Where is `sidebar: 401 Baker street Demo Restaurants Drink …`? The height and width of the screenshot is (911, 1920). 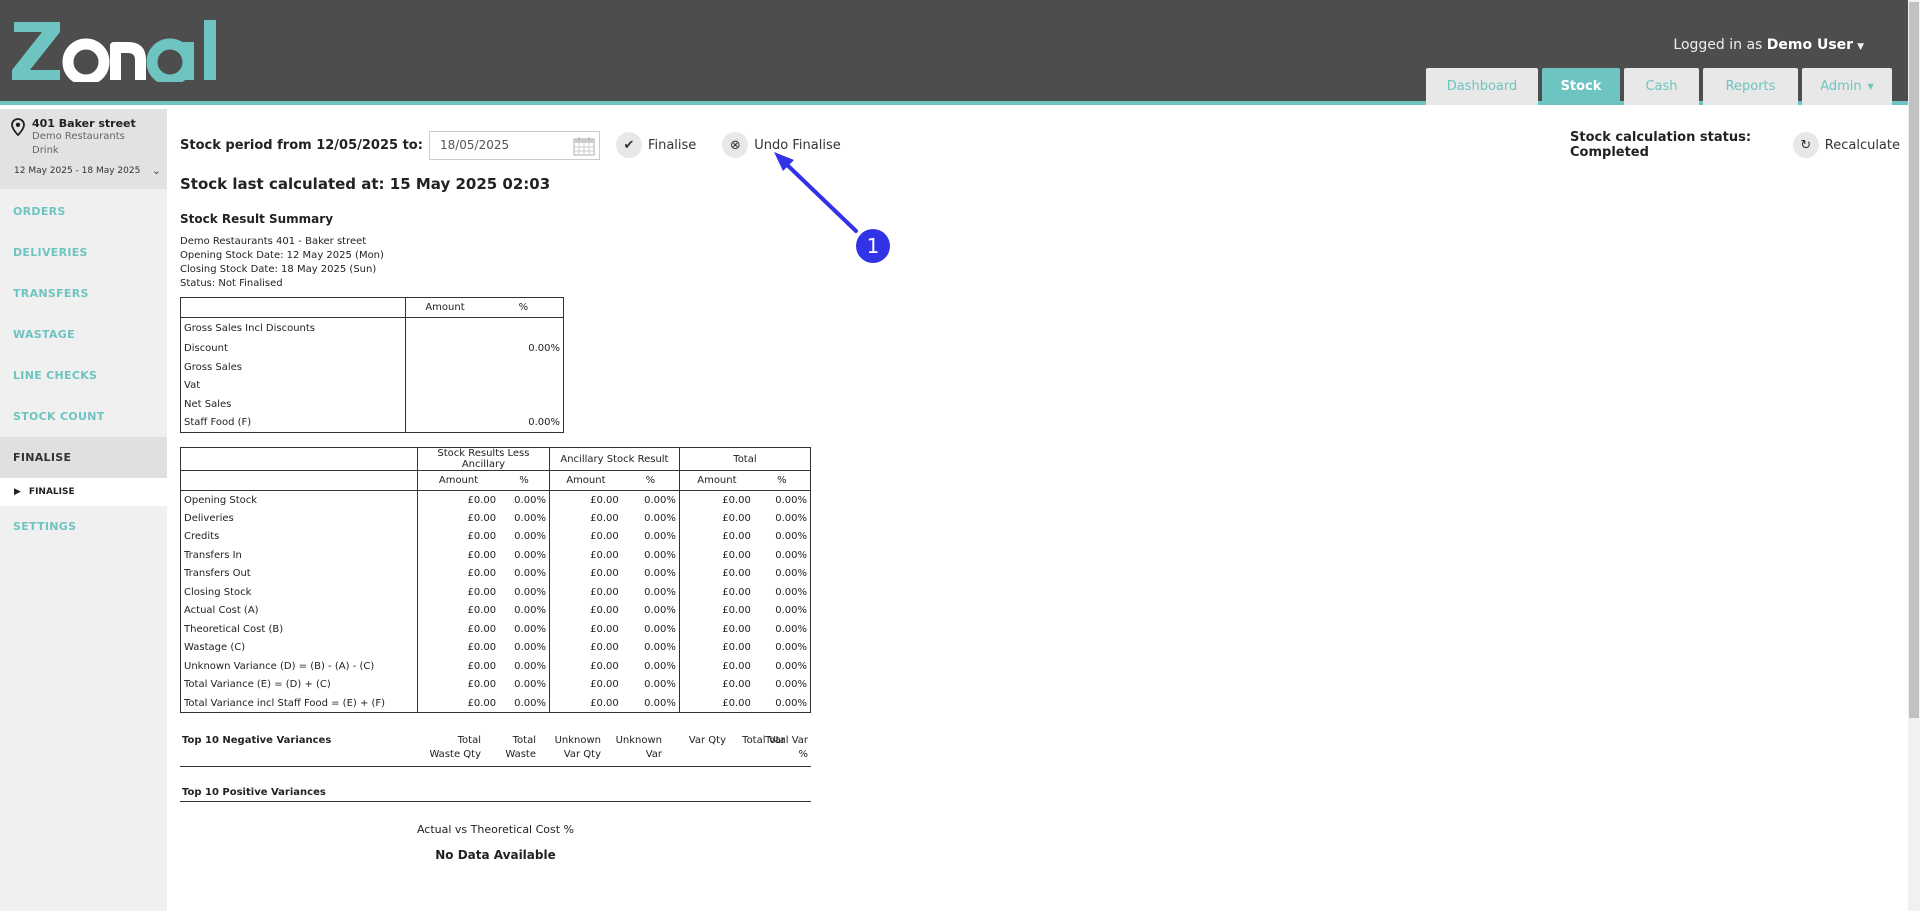 sidebar: 401 Baker street Demo Restaurants Drink … is located at coordinates (83, 510).